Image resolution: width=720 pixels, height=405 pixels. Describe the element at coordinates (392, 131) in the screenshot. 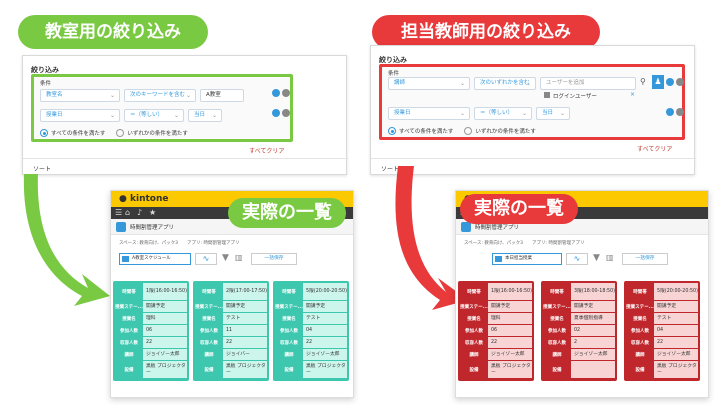

I see `right-radio-all` at that location.